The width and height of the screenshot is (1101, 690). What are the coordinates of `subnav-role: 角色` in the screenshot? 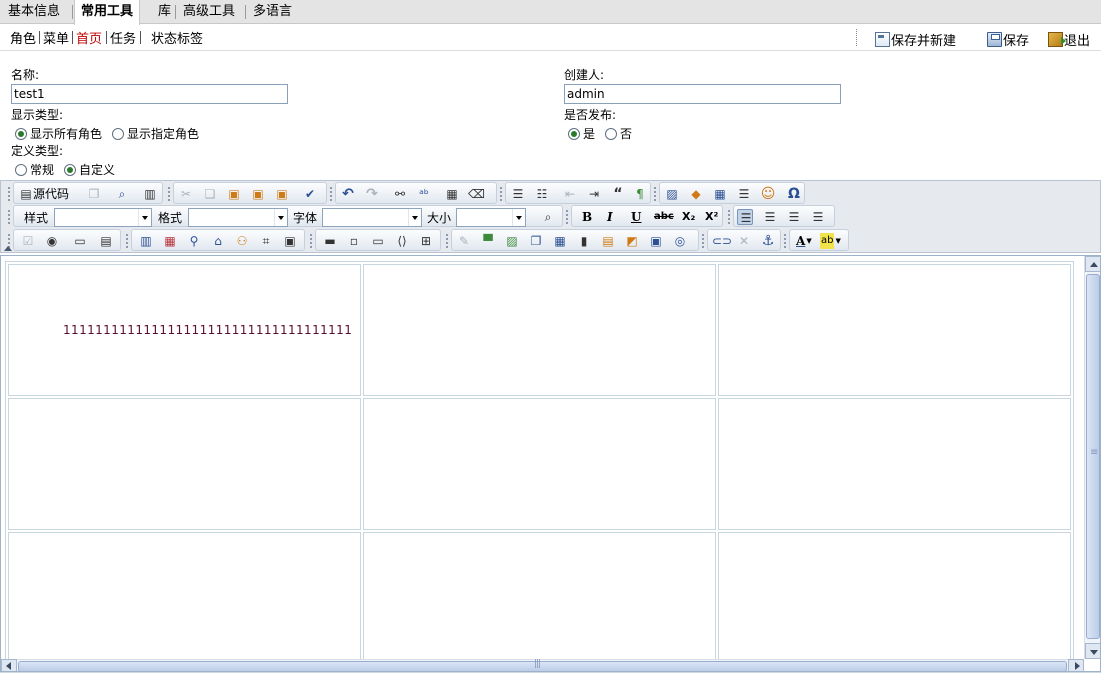 It's located at (23, 37).